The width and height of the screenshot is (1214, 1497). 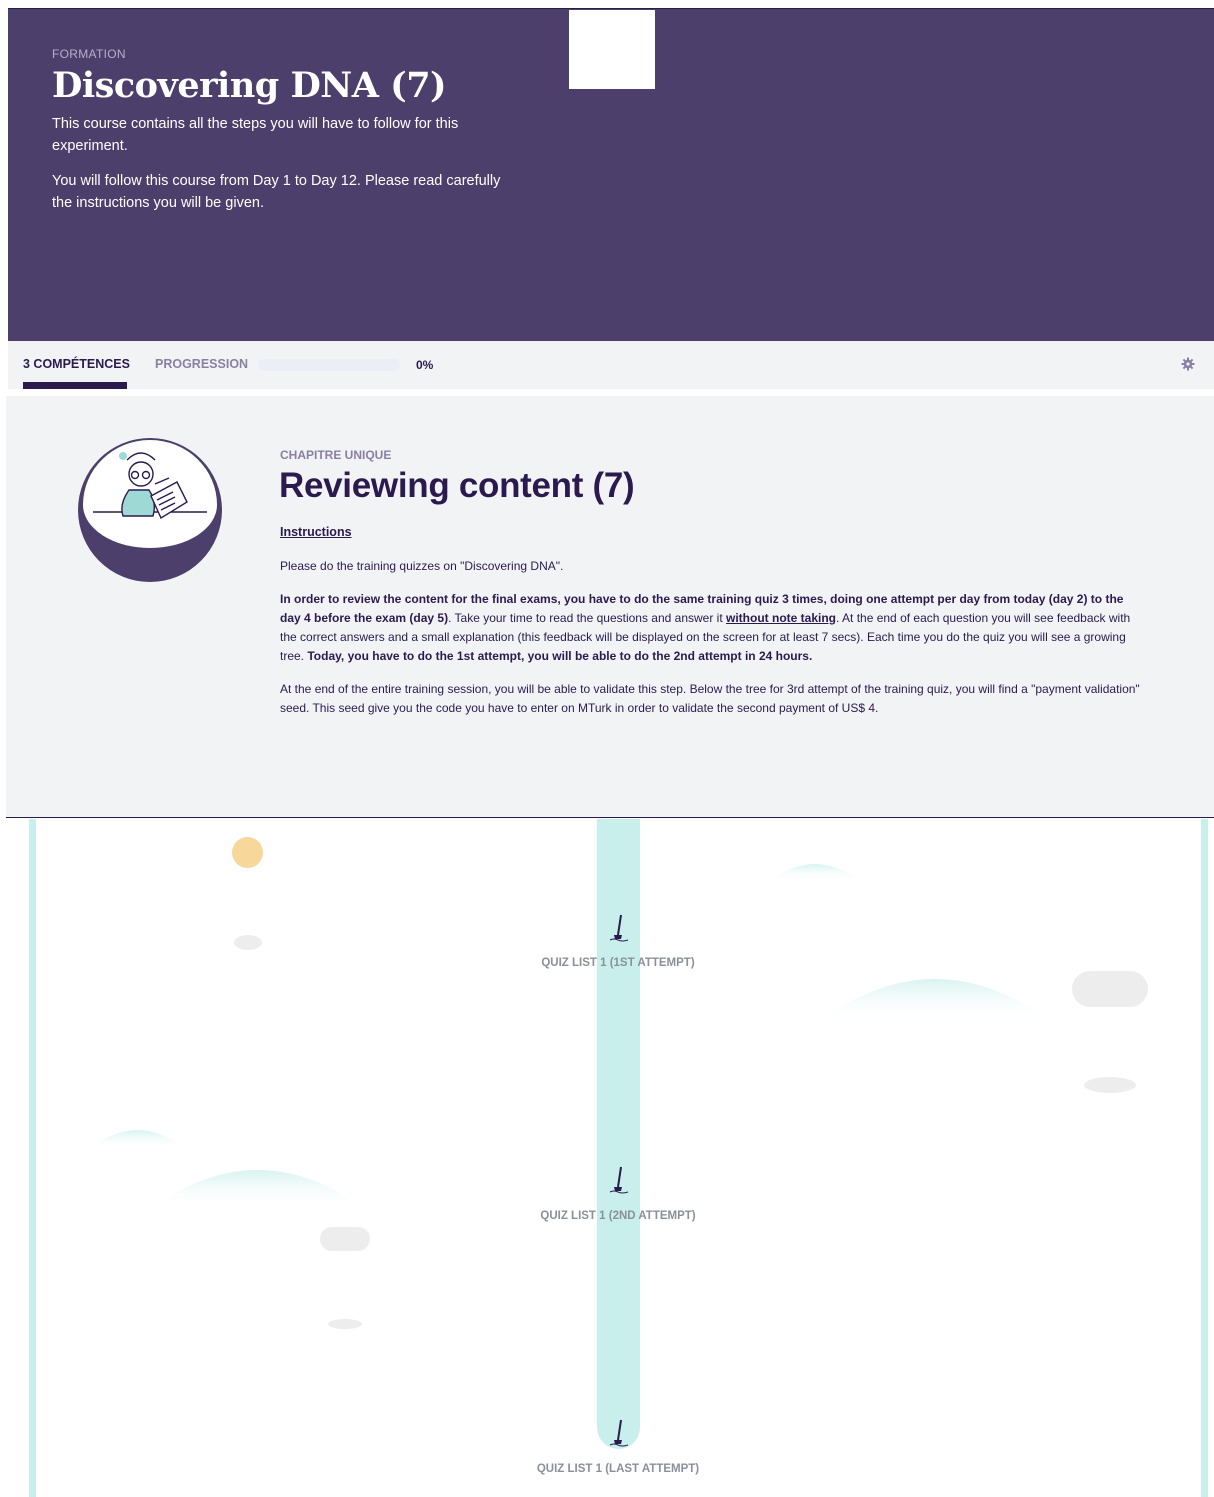 What do you see at coordinates (618, 963) in the screenshot?
I see `quiz-node-label: QUIZ LIST 1 (1ST ATTEMPT)` at bounding box center [618, 963].